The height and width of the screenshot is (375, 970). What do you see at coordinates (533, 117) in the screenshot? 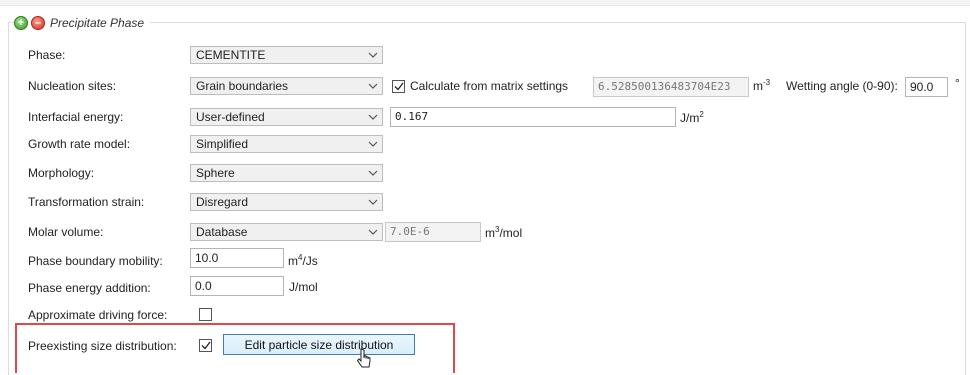
I see `interfacial-energy-field: 0.167` at bounding box center [533, 117].